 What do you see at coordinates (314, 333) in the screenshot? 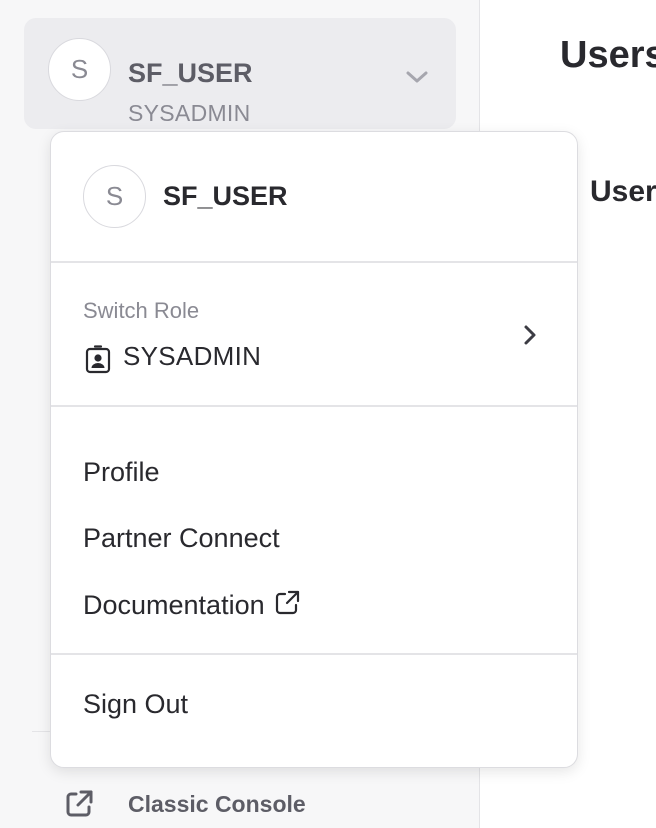
I see `switch-role-item: Switch Role SYSADMIN` at bounding box center [314, 333].